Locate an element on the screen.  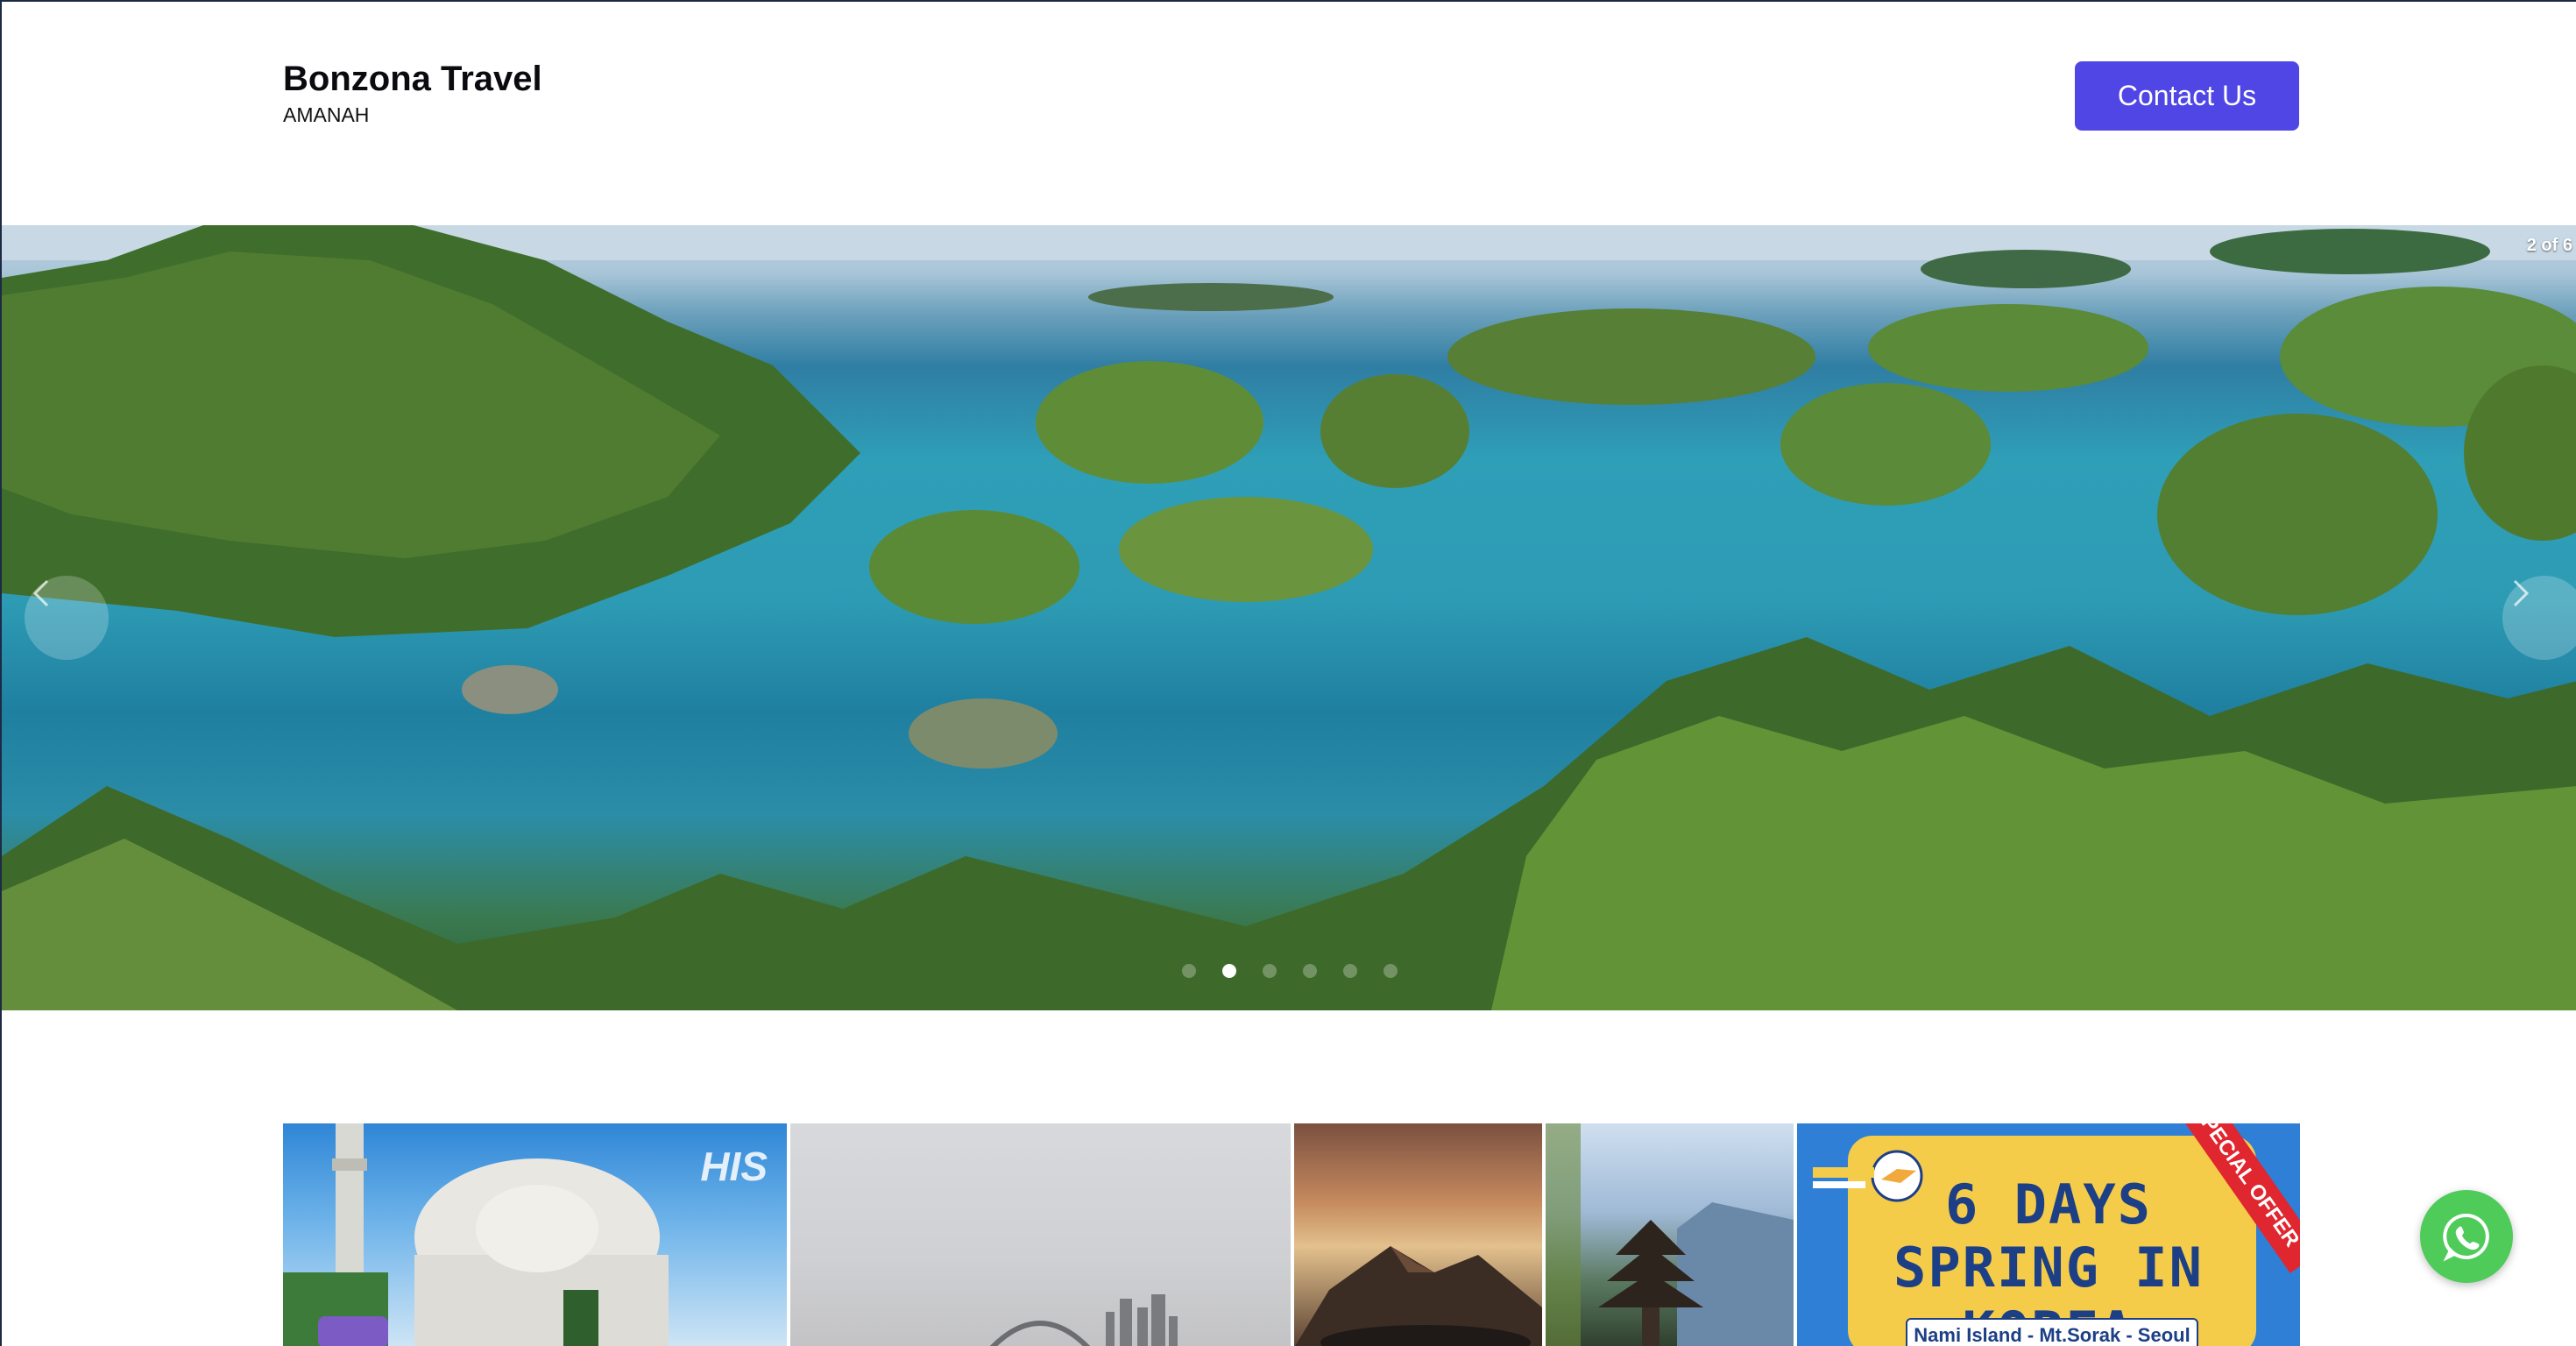
package-card-bali is located at coordinates (1670, 1234).